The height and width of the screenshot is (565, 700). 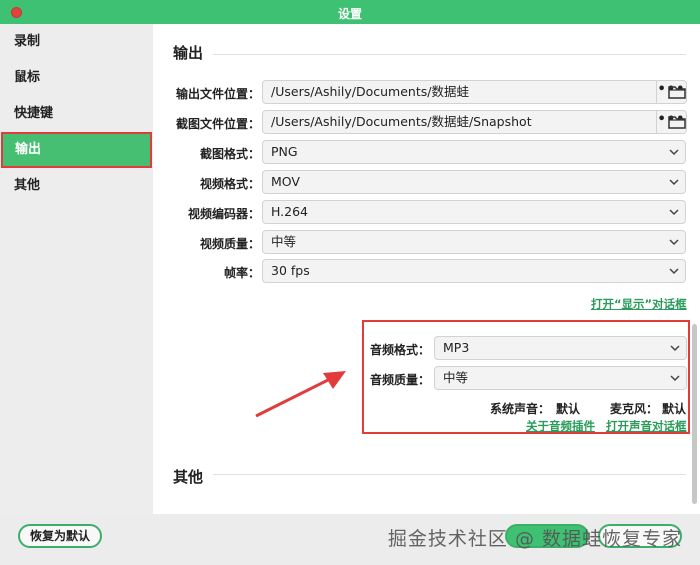 What do you see at coordinates (456, 377) in the screenshot?
I see `audio-quality-value: 中等` at bounding box center [456, 377].